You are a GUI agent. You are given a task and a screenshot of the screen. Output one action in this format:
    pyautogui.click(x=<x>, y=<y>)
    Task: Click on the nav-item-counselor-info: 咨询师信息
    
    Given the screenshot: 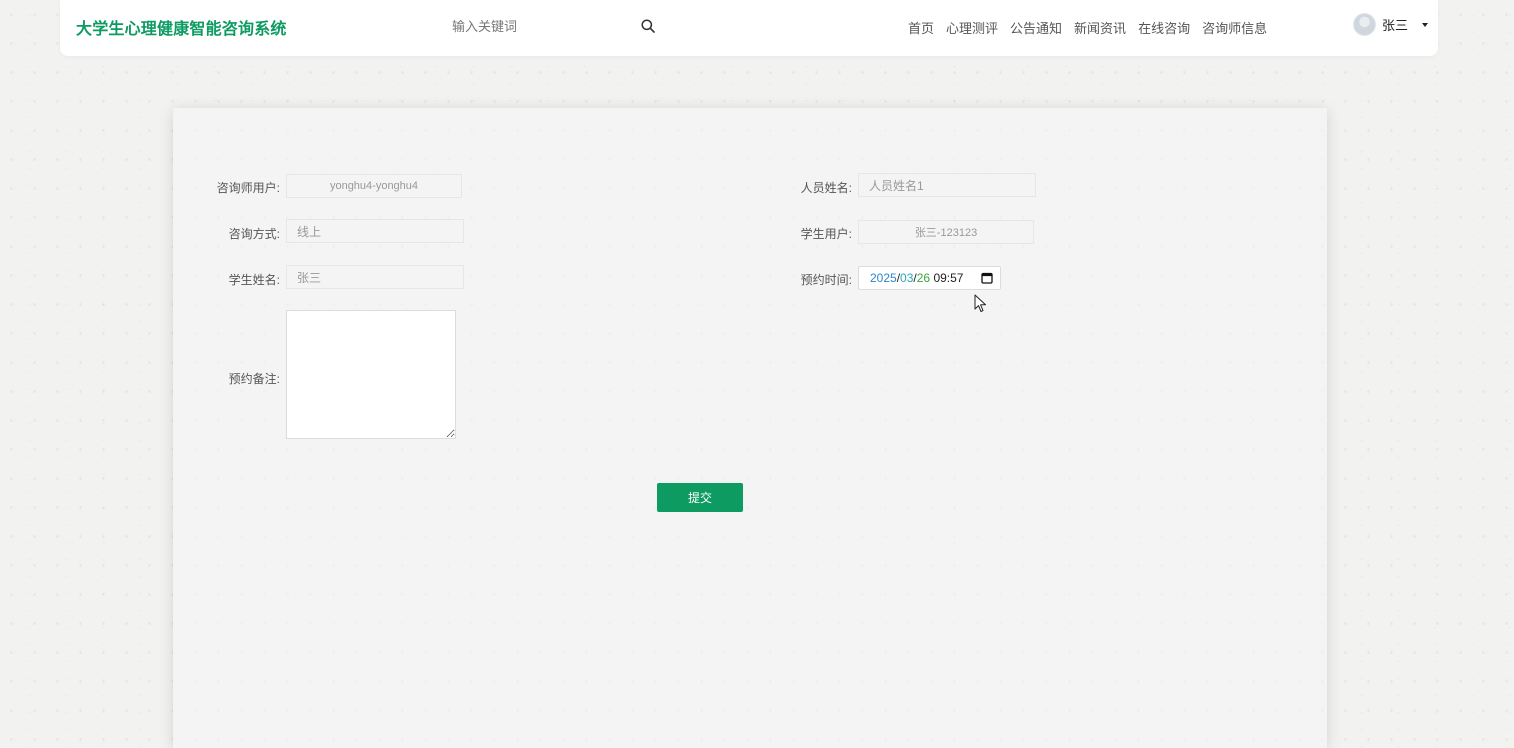 What is the action you would take?
    pyautogui.click(x=1234, y=27)
    